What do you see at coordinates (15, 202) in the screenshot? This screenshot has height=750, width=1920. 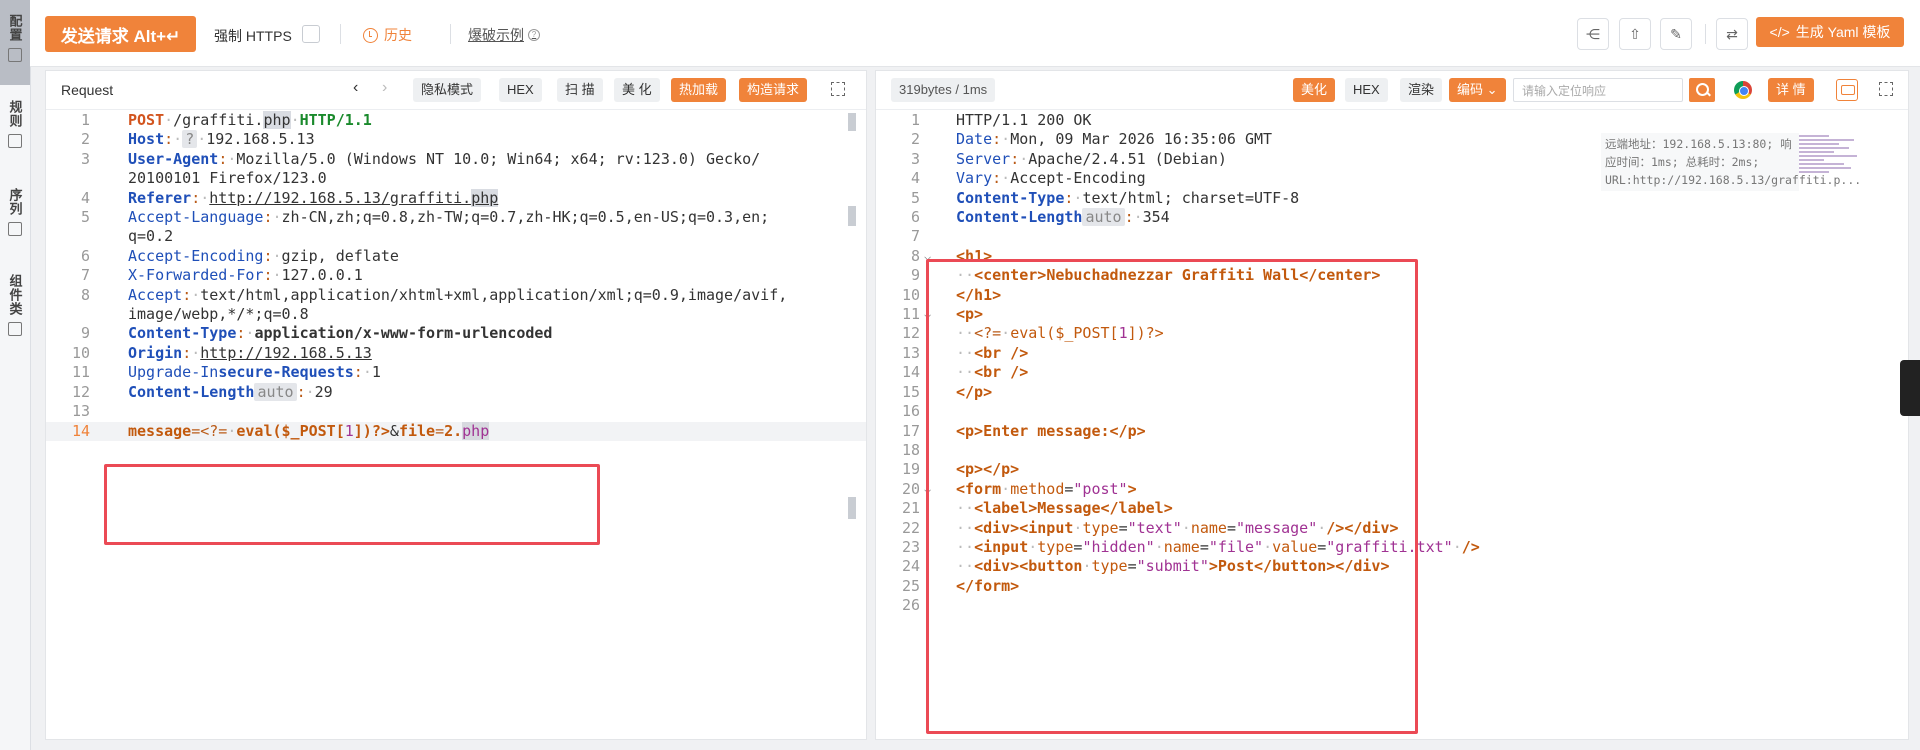 I see `rail-tab-sequence-label: 序列` at bounding box center [15, 202].